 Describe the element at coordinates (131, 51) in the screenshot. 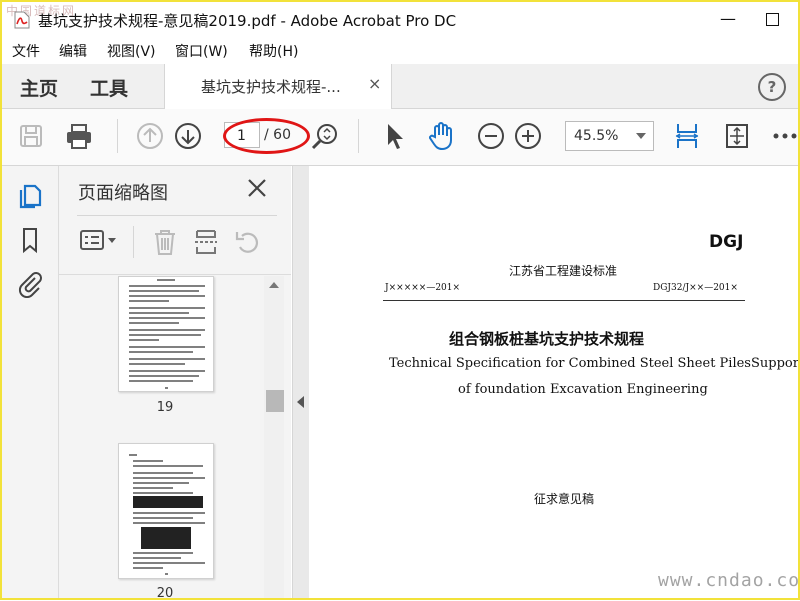

I see `menu-view: 视图(V)` at that location.